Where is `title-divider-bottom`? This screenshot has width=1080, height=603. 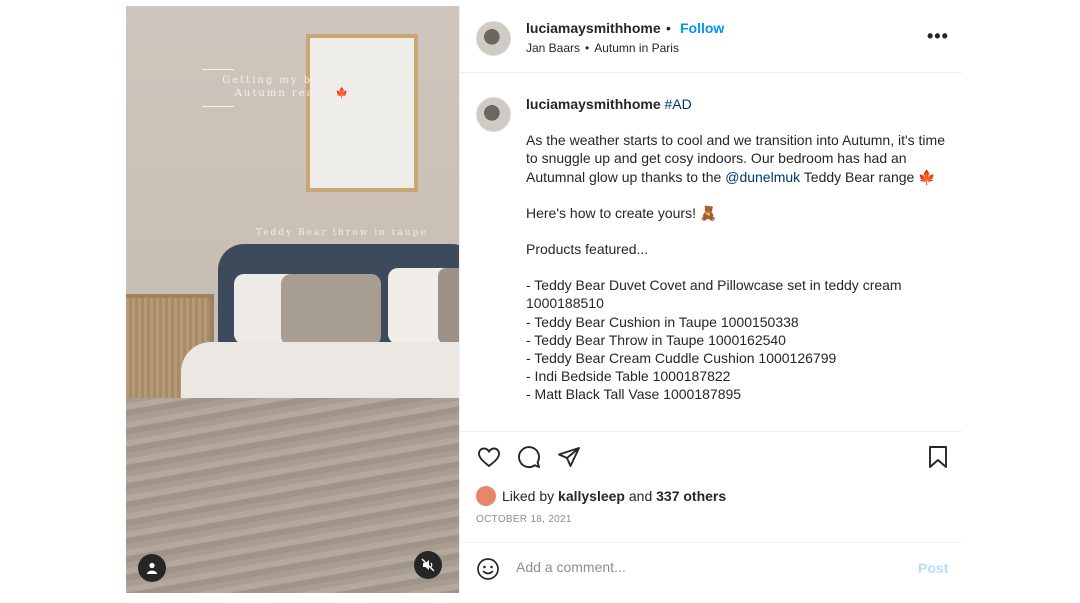 title-divider-bottom is located at coordinates (218, 106).